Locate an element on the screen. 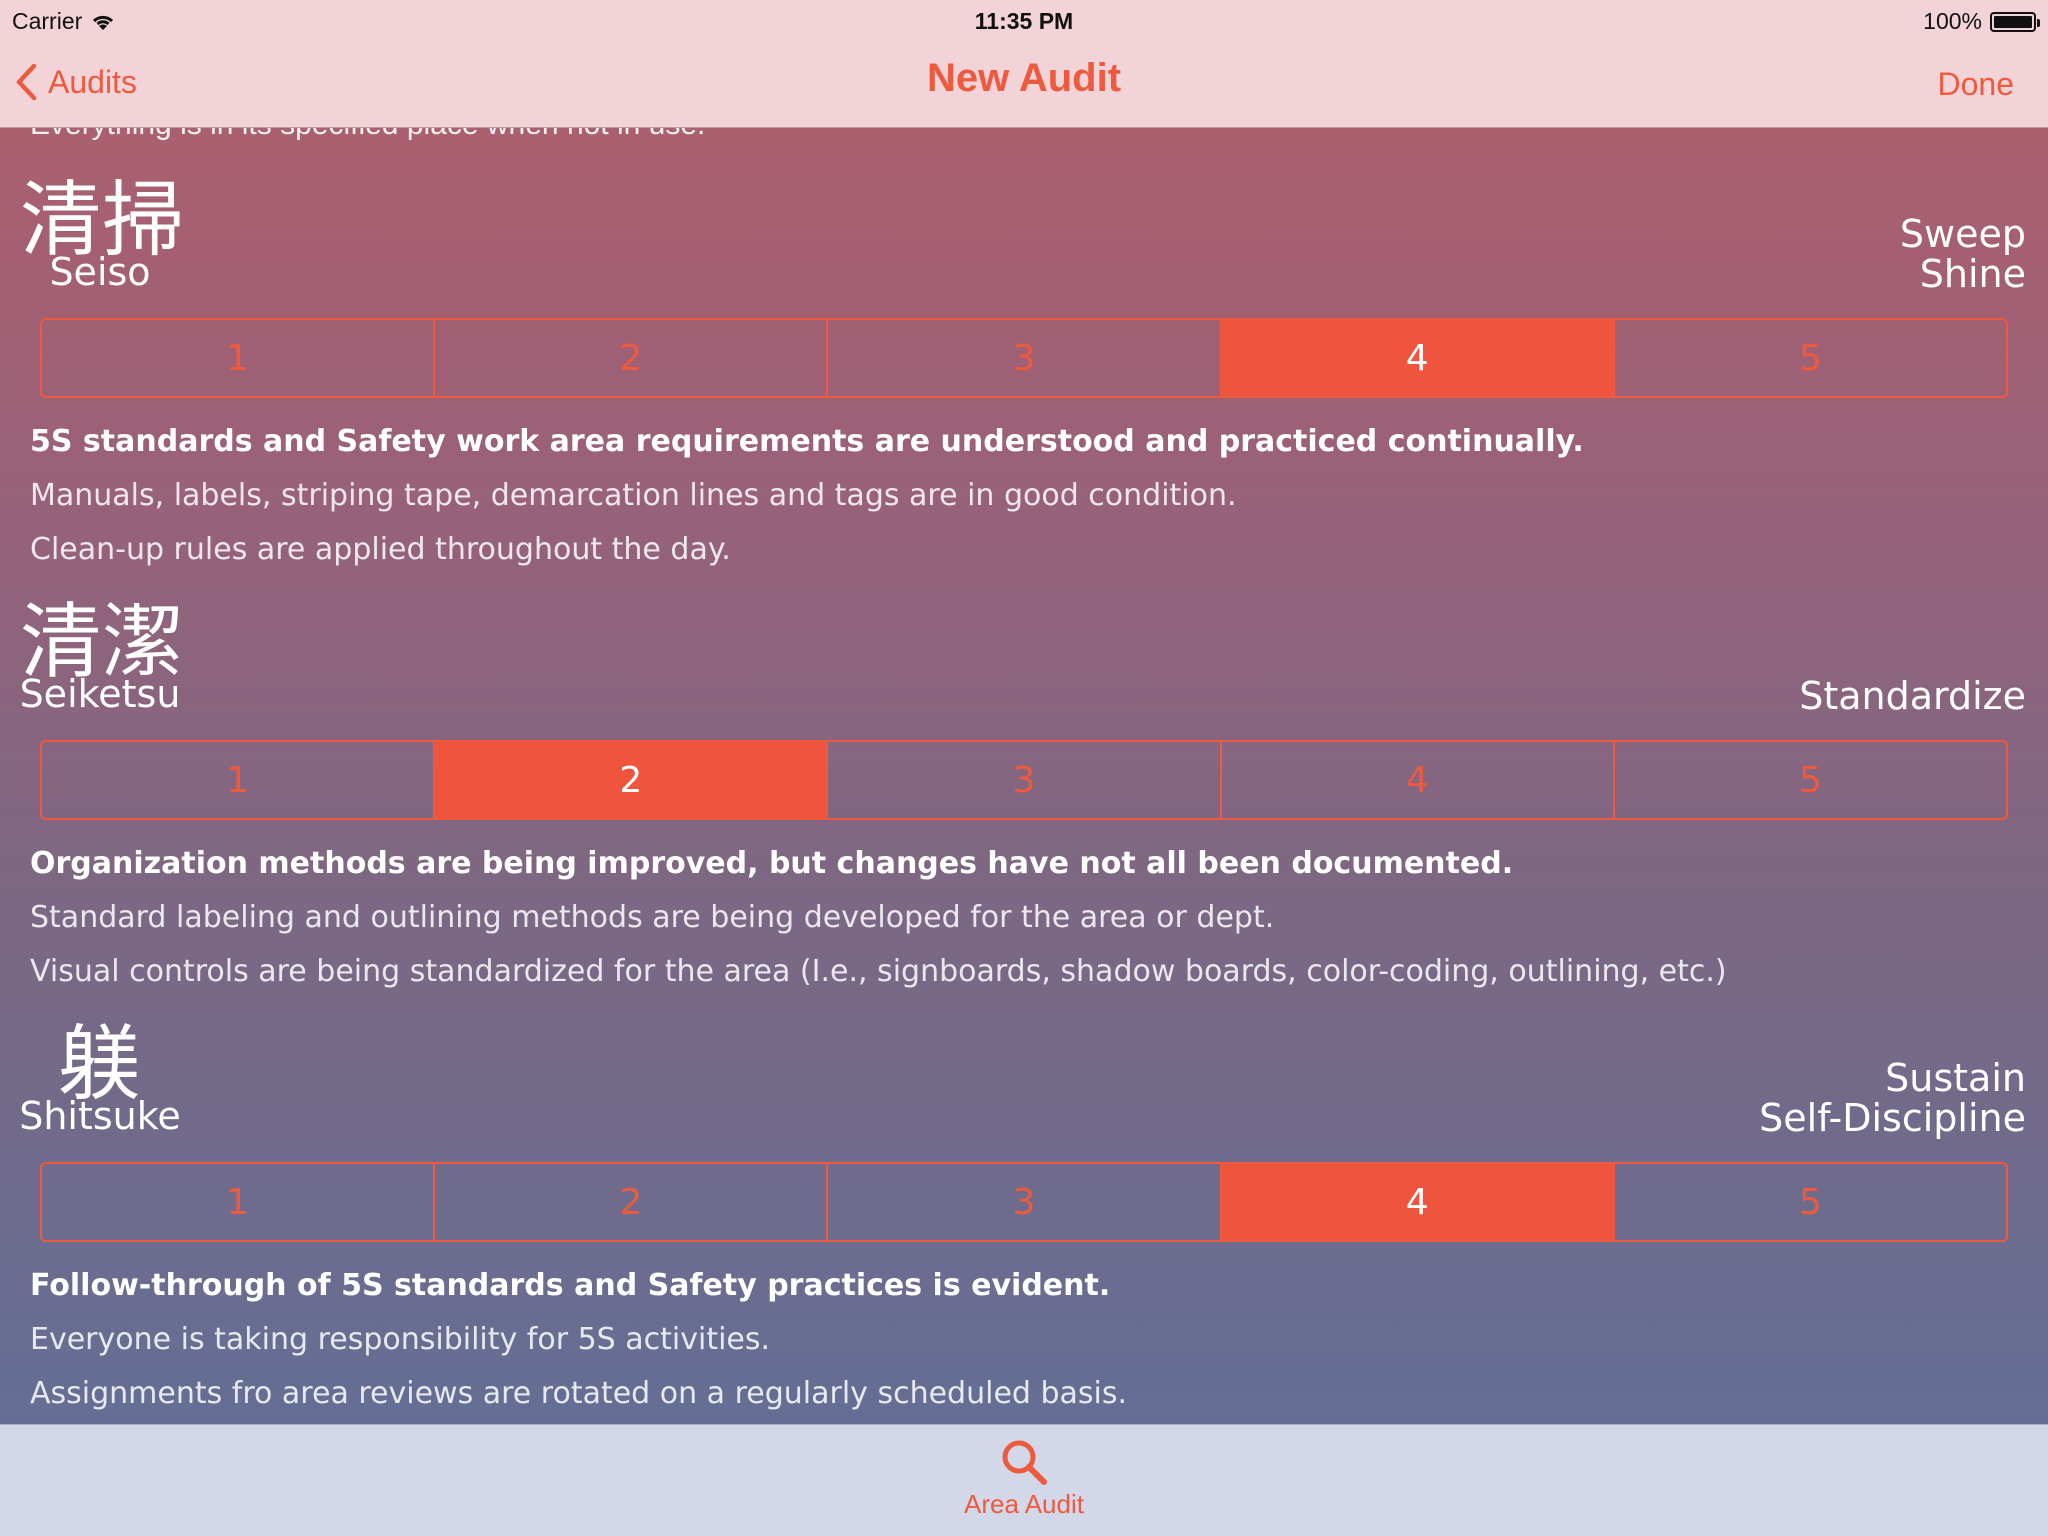 The width and height of the screenshot is (2048, 1536). meaning-label: Sweep Shine is located at coordinates (1963, 254).